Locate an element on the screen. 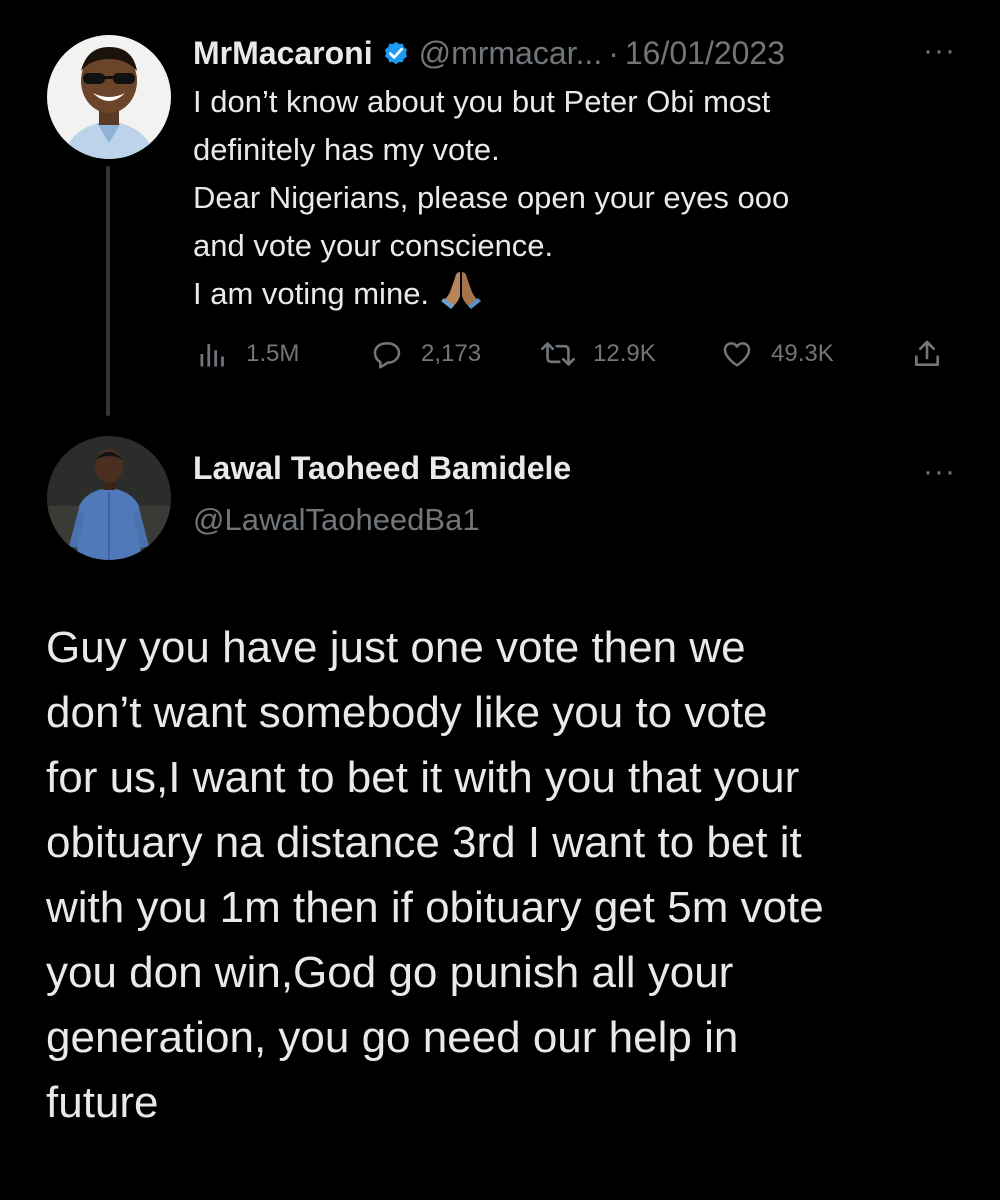 The image size is (1000, 1200). retweet-count: 12.9K is located at coordinates (624, 353).